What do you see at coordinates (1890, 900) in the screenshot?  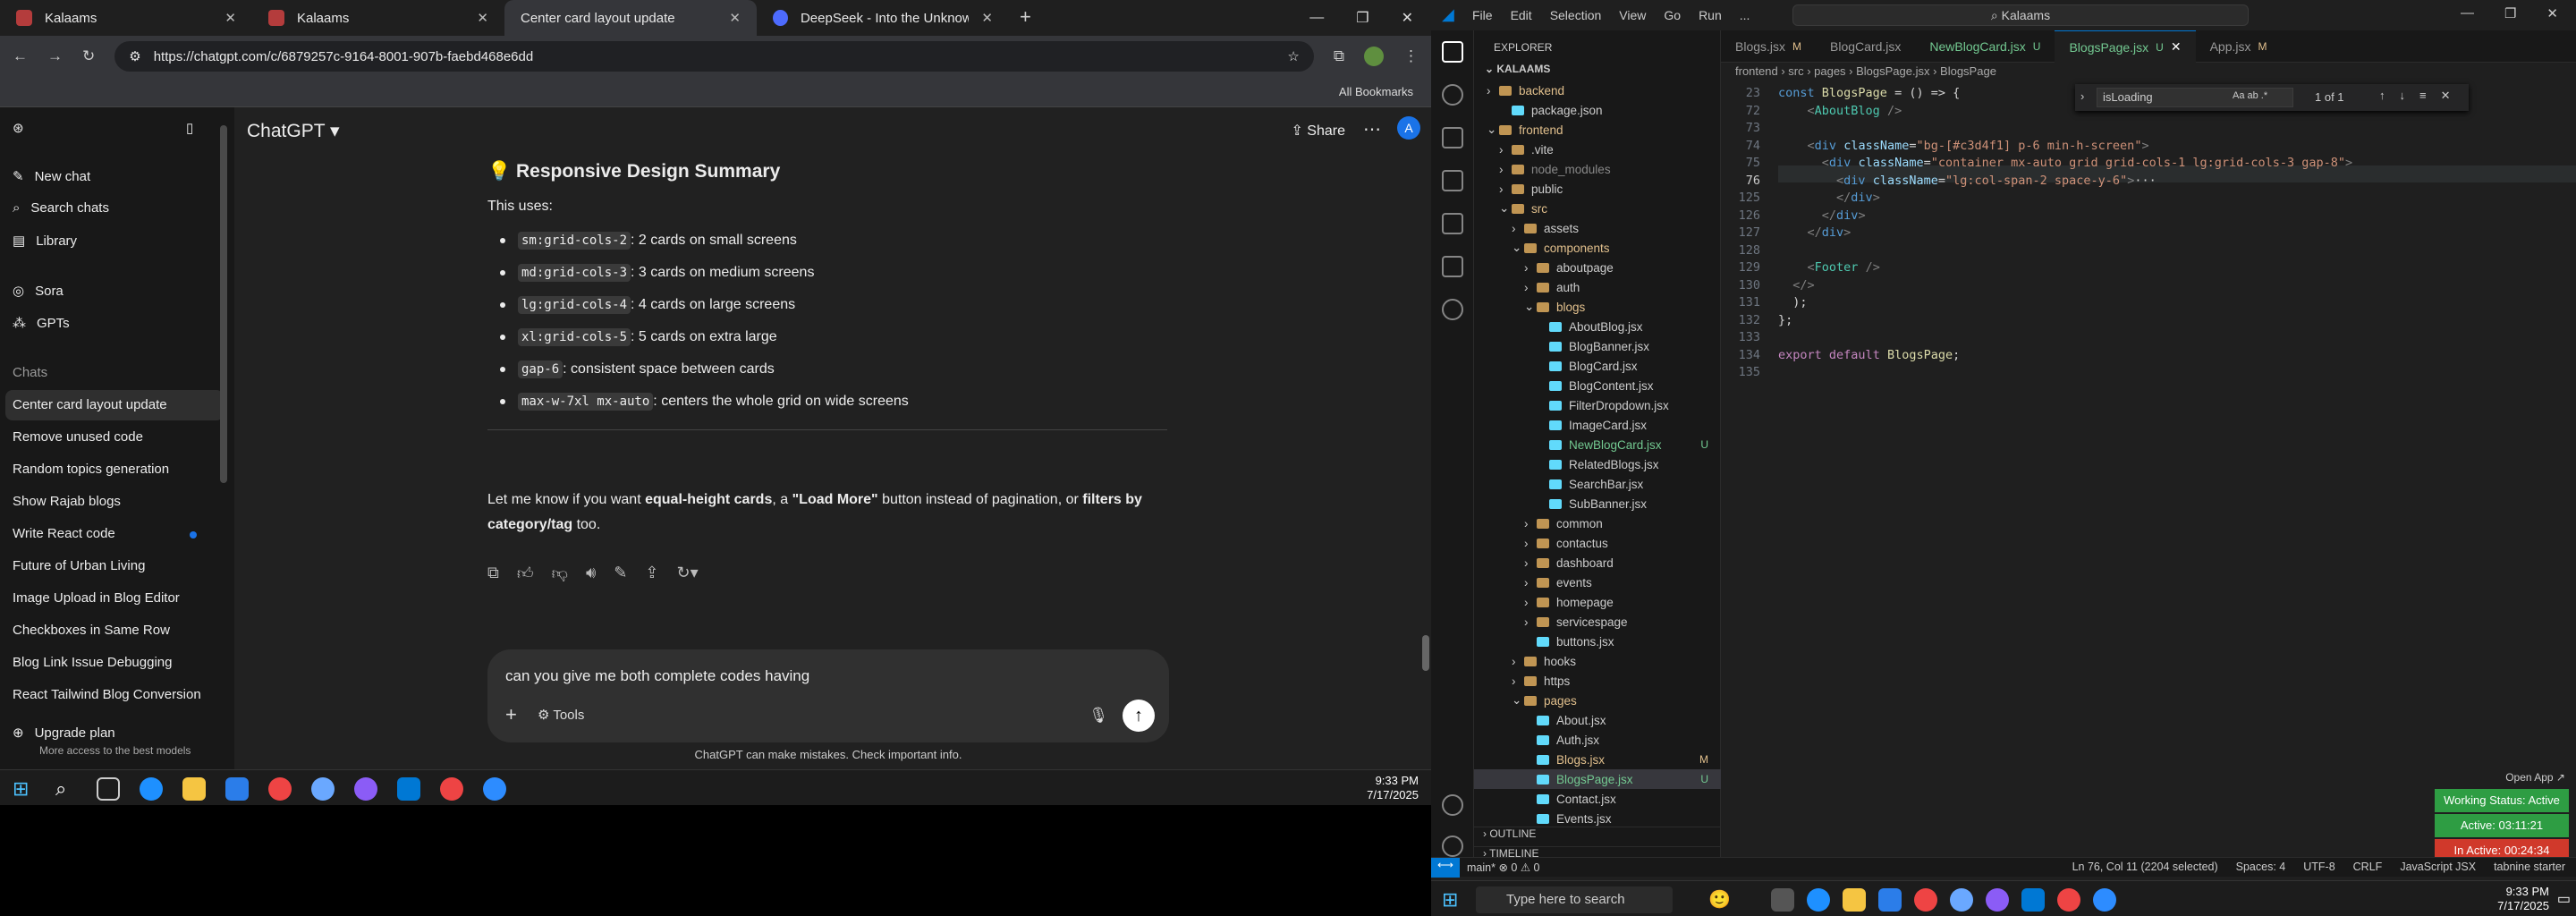 I see `store-icon` at bounding box center [1890, 900].